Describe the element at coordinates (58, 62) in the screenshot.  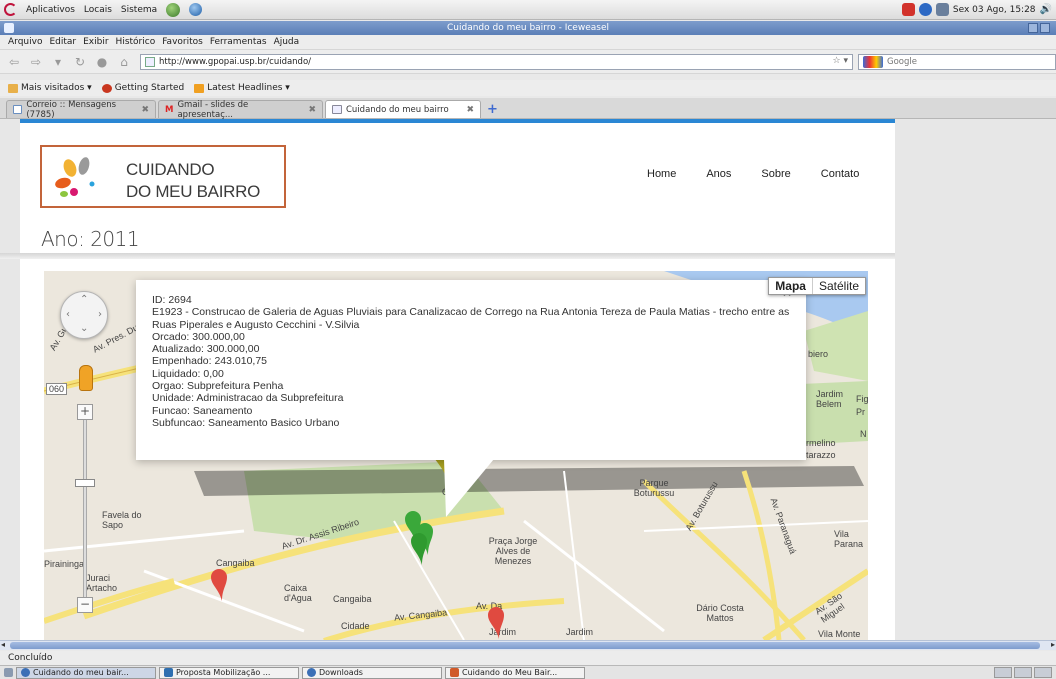
I see `history-dropdown-icon: ▾` at that location.